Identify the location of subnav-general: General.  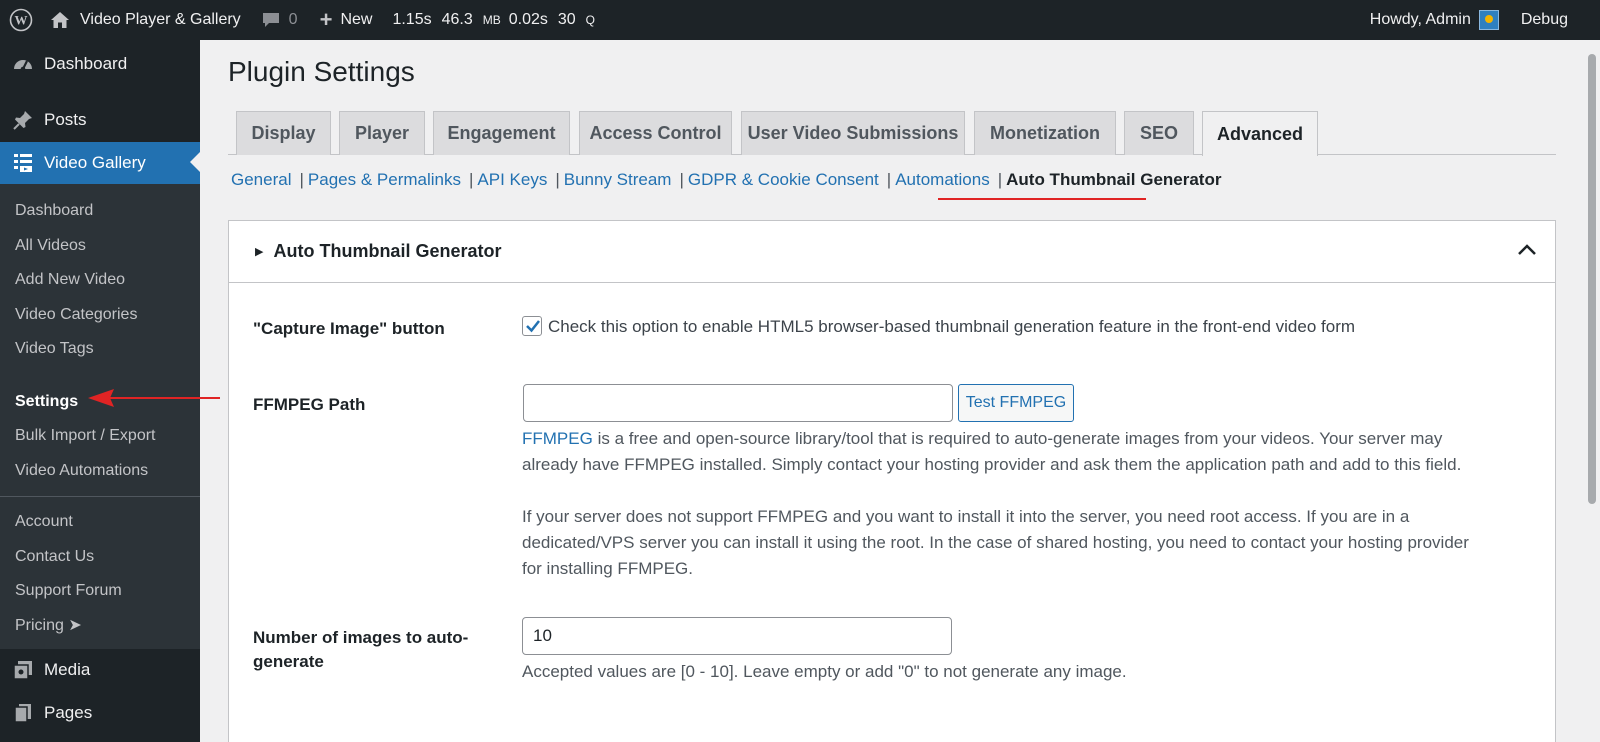
(261, 180).